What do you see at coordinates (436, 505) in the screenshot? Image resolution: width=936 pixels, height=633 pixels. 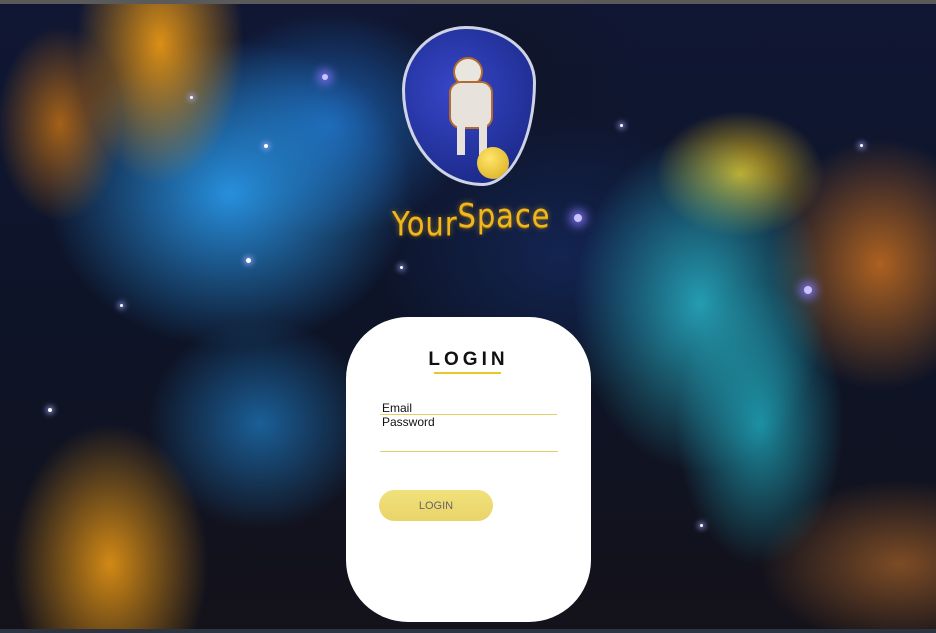 I see `login-button: LOGIN` at bounding box center [436, 505].